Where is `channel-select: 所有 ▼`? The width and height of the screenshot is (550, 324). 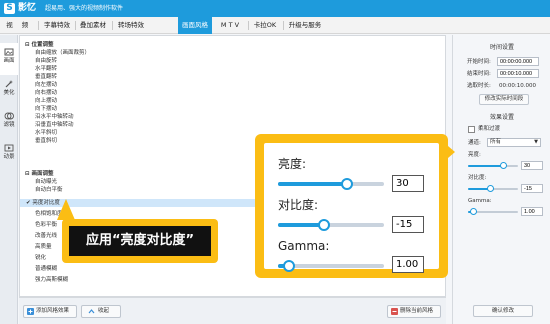 channel-select: 所有 ▼ is located at coordinates (514, 142).